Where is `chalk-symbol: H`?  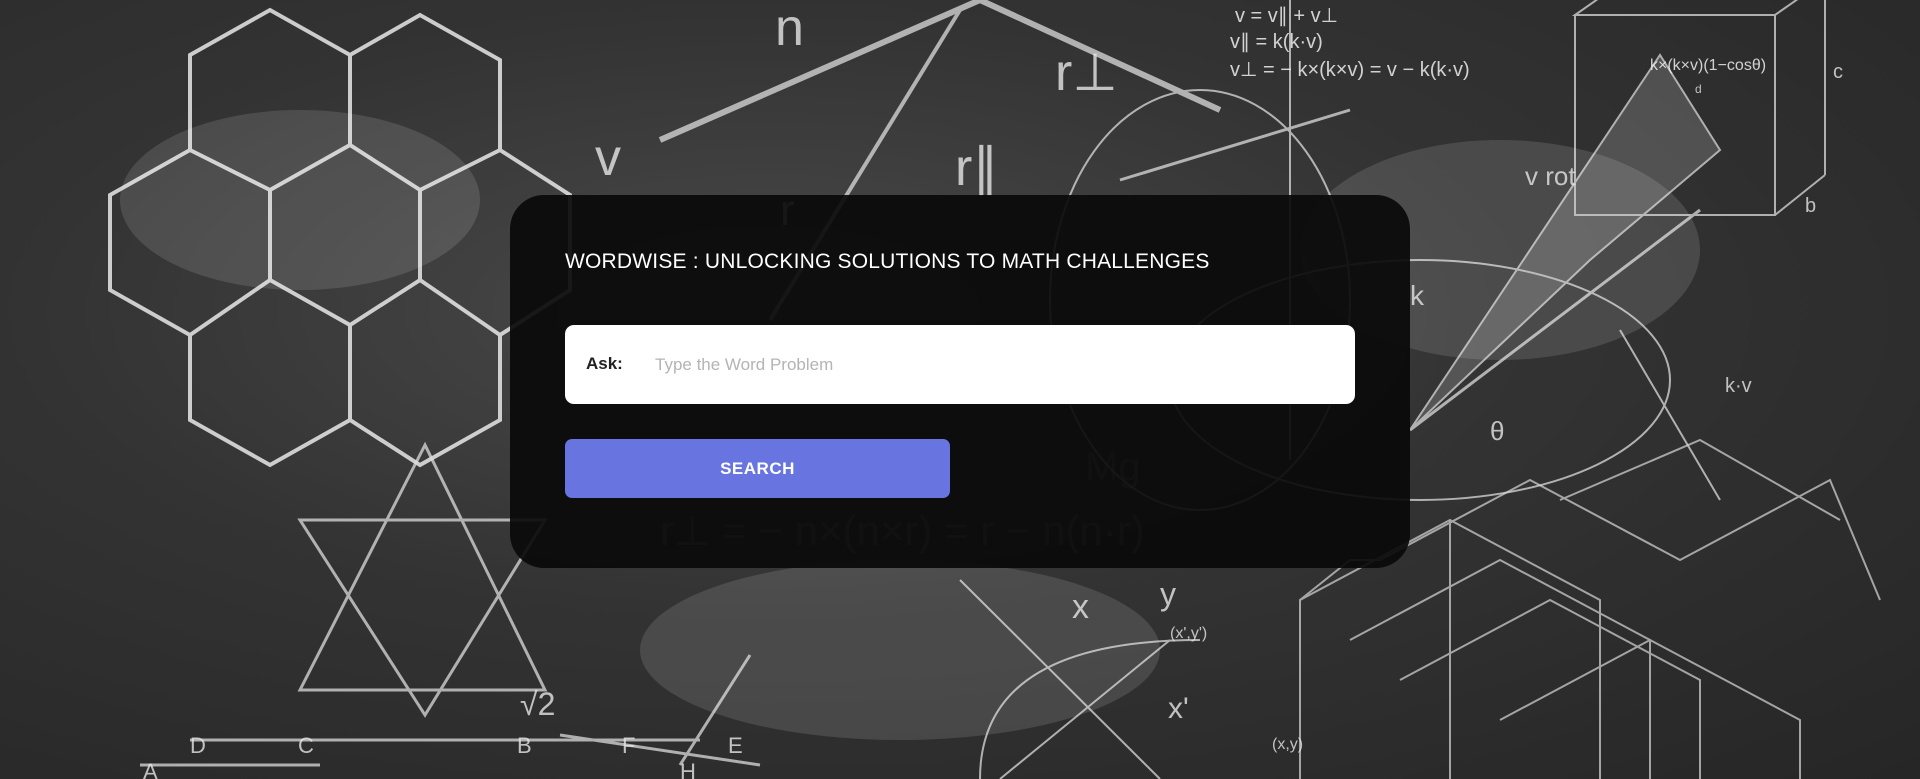 chalk-symbol: H is located at coordinates (688, 769).